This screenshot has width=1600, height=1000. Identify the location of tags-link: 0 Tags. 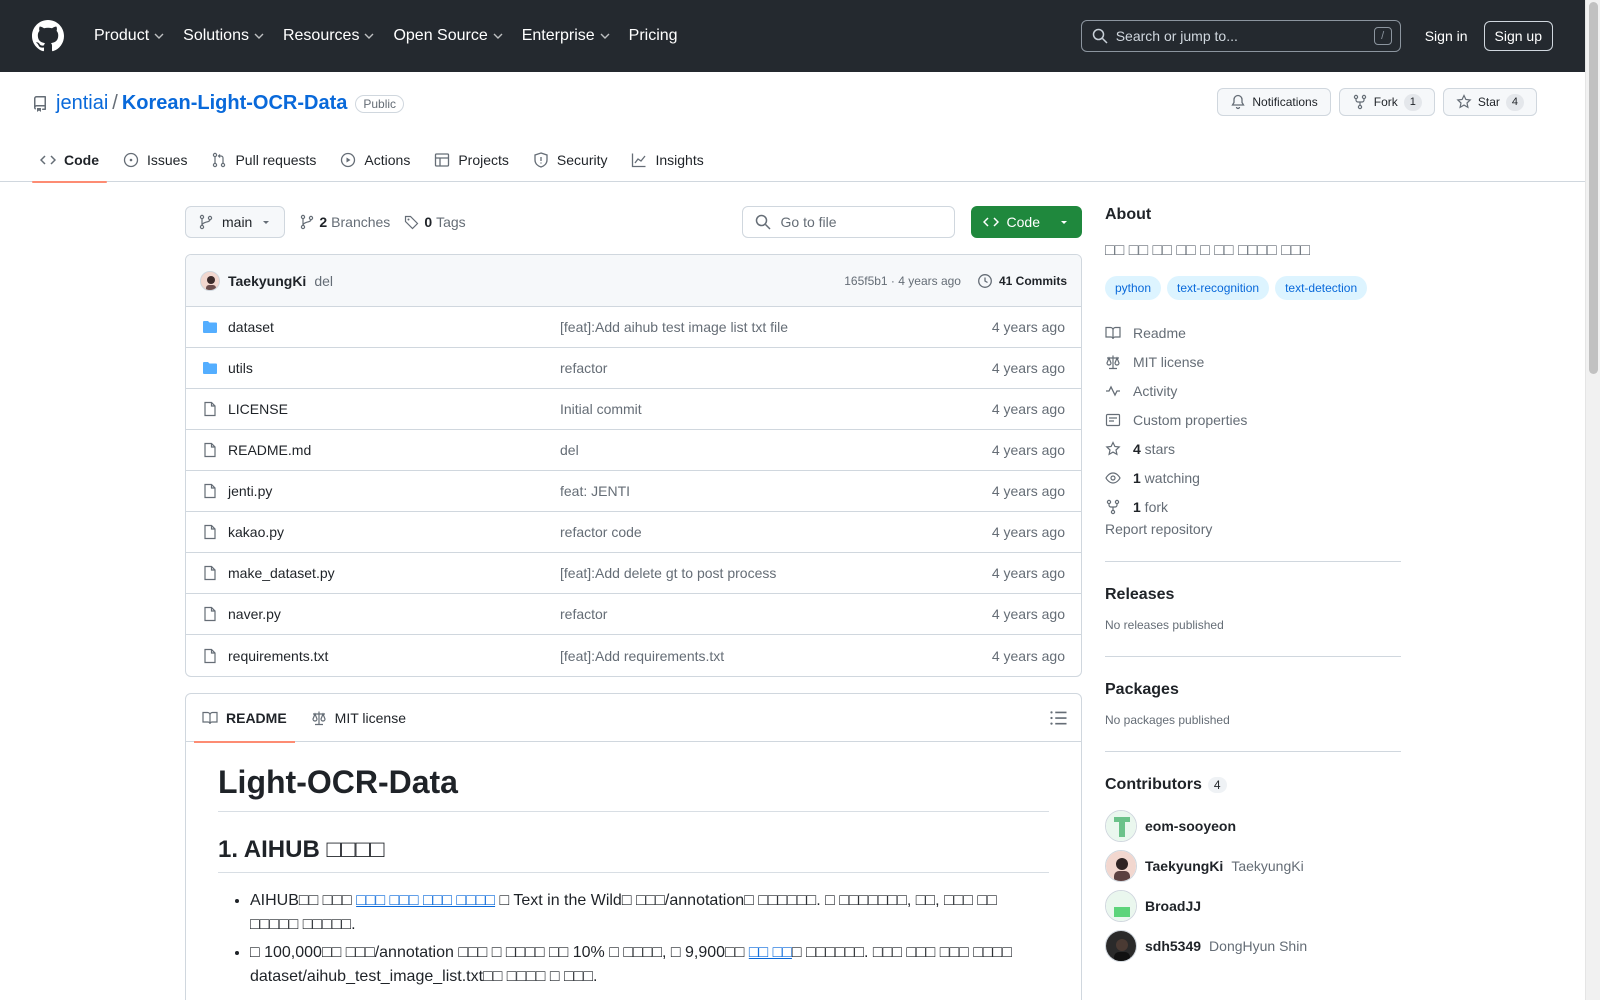
(435, 222).